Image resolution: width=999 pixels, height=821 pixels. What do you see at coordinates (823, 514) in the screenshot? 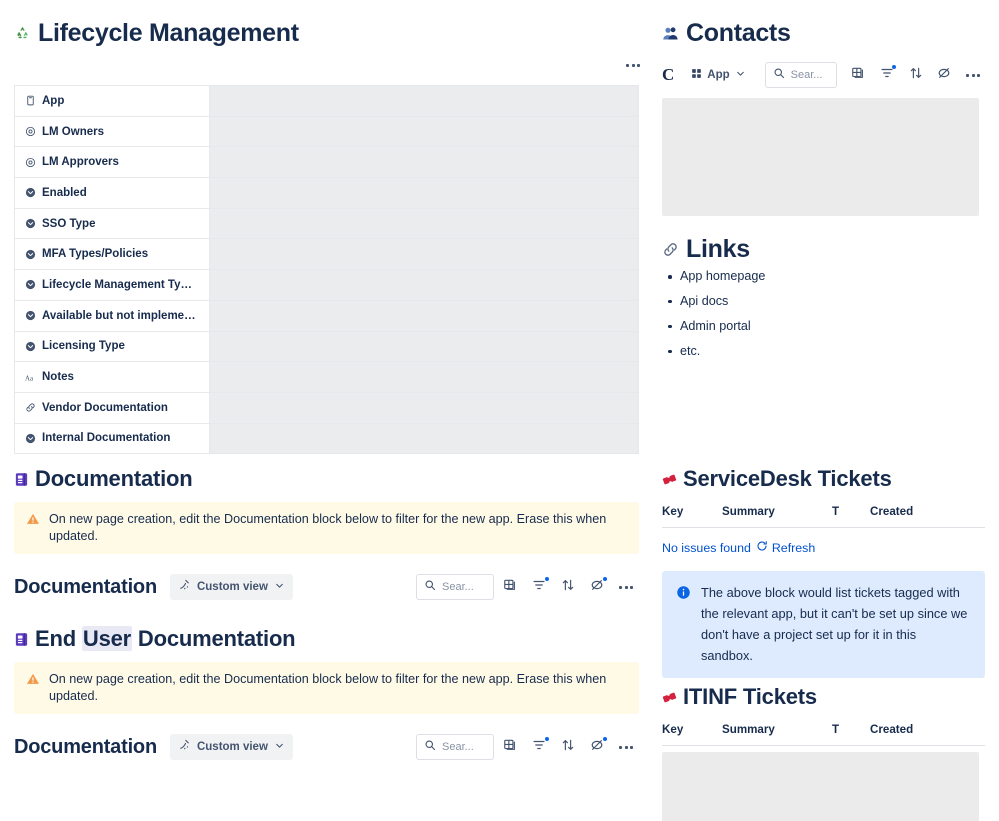
I see `servicedesk-tickets-table: Key Summary T Created` at bounding box center [823, 514].